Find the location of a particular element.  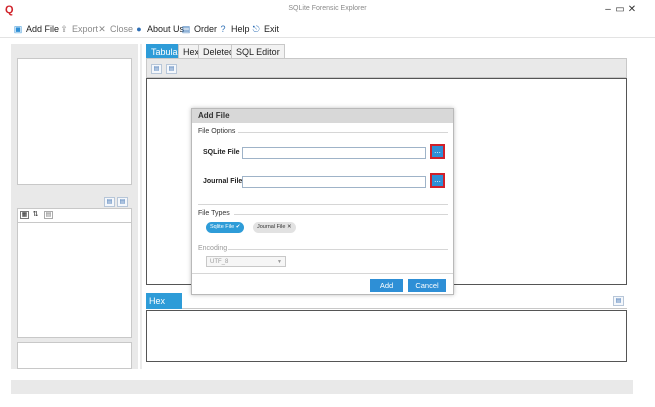

close-x-icon: ✕ is located at coordinates (102, 29).